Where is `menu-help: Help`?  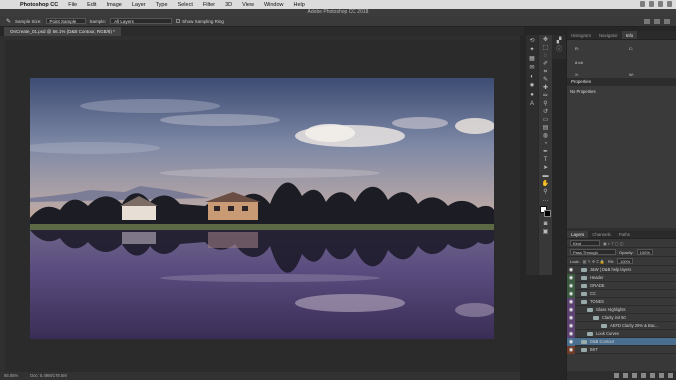
menu-help: Help is located at coordinates (299, 5).